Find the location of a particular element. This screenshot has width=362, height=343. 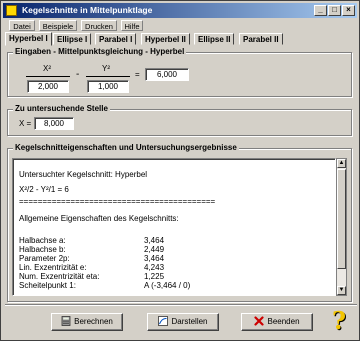

menu-hilfe: Hilfe is located at coordinates (132, 25).